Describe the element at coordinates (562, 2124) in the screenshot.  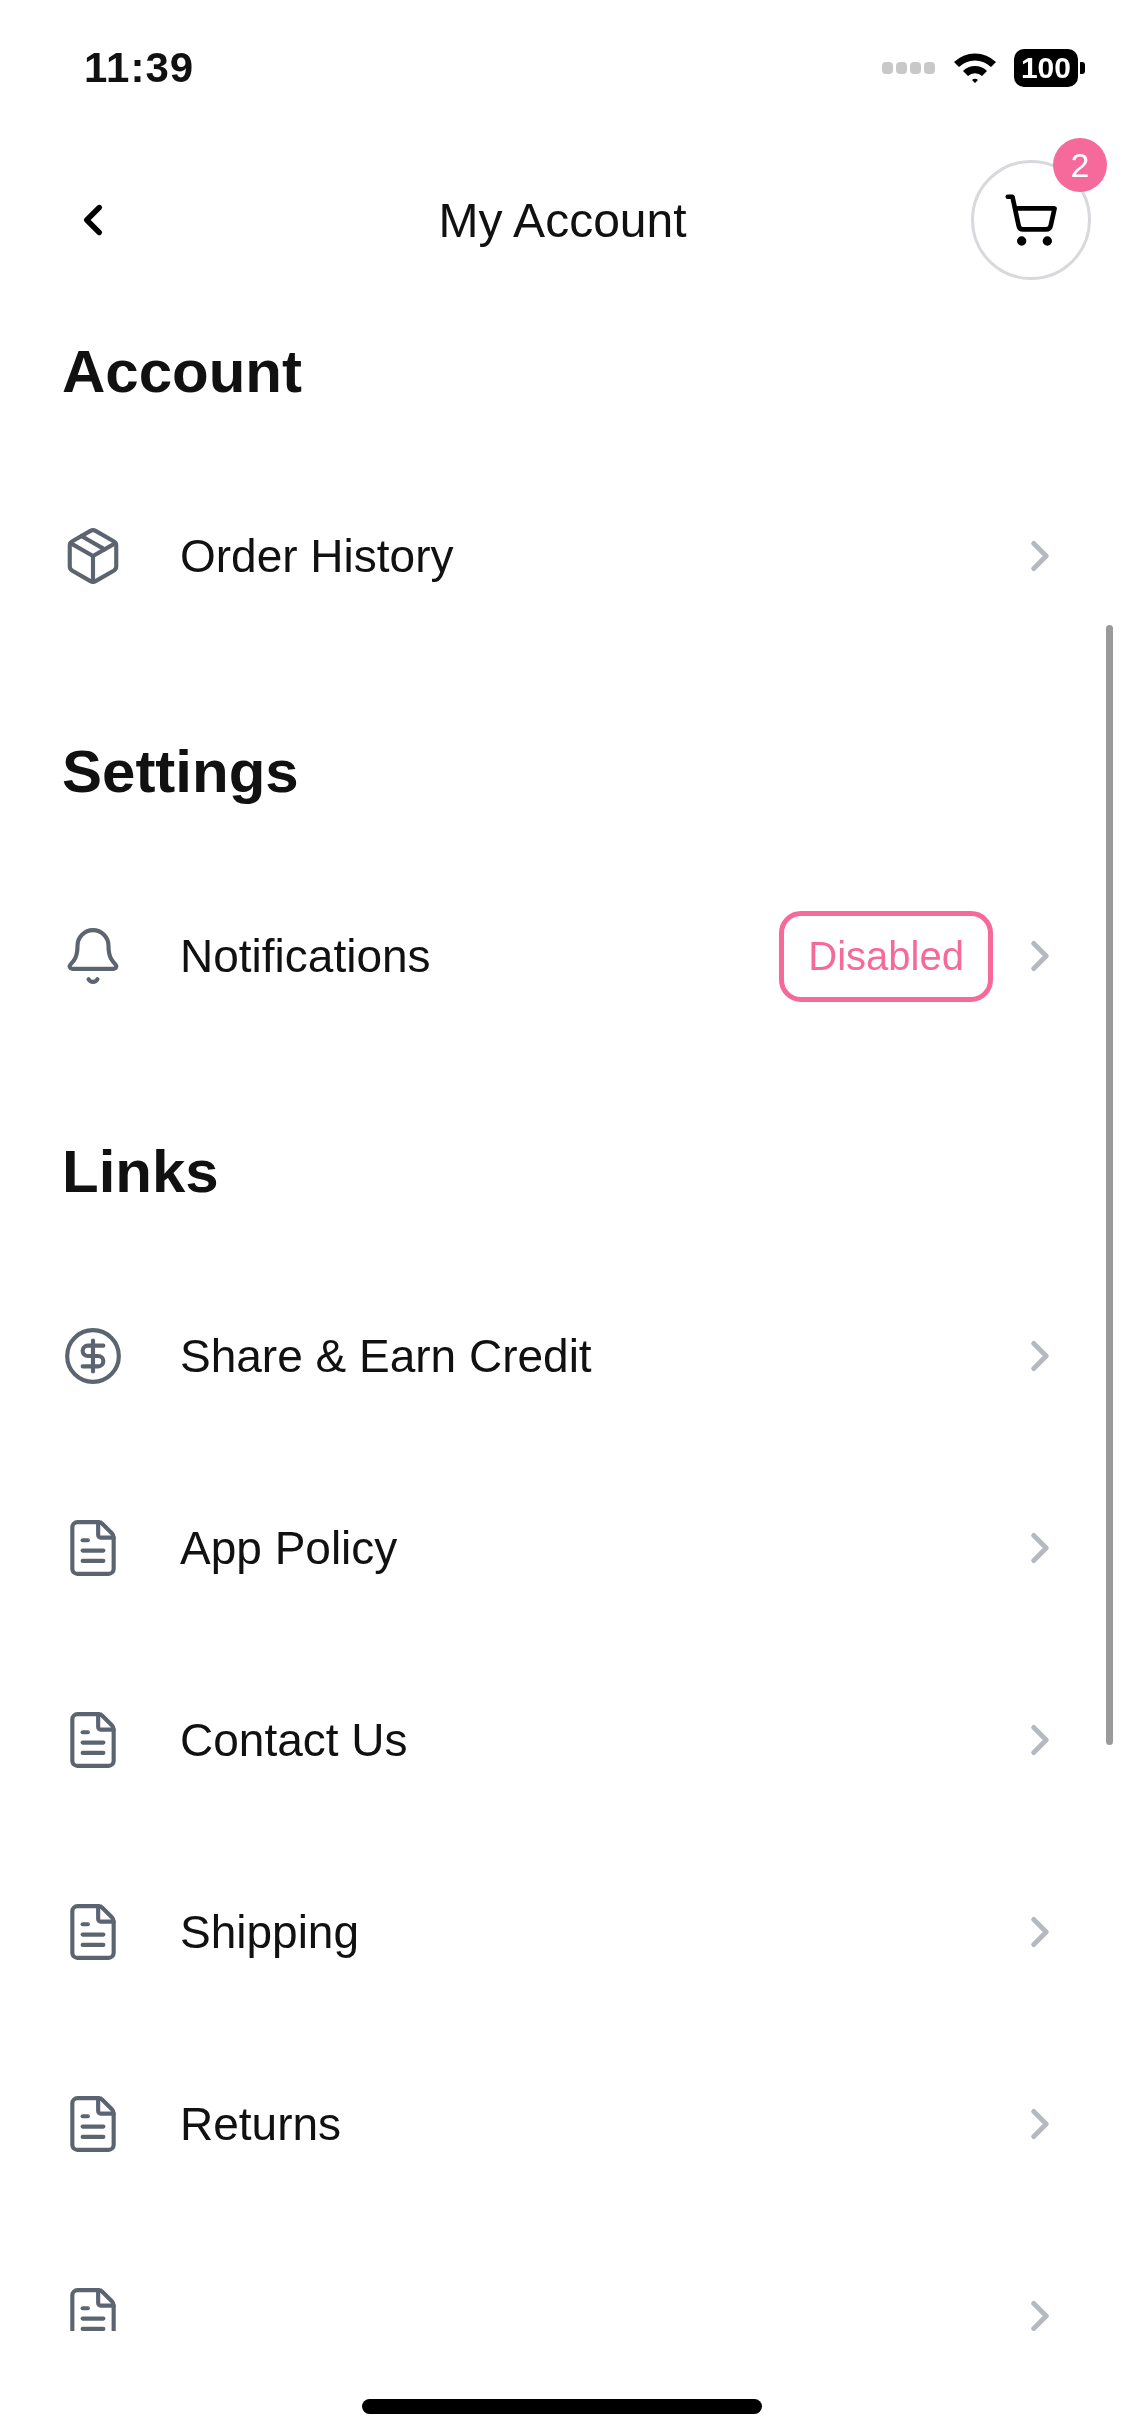
I see `menu-item: Returns` at that location.